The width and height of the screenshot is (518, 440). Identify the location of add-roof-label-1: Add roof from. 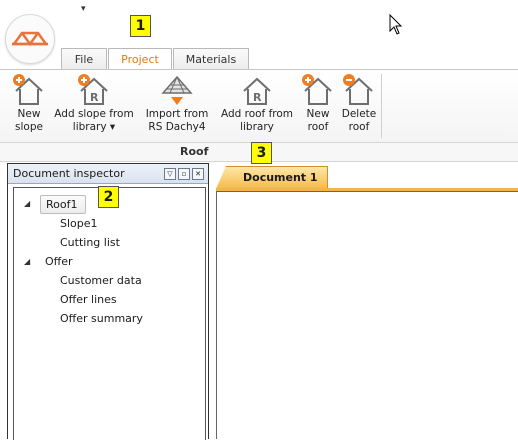
(257, 114).